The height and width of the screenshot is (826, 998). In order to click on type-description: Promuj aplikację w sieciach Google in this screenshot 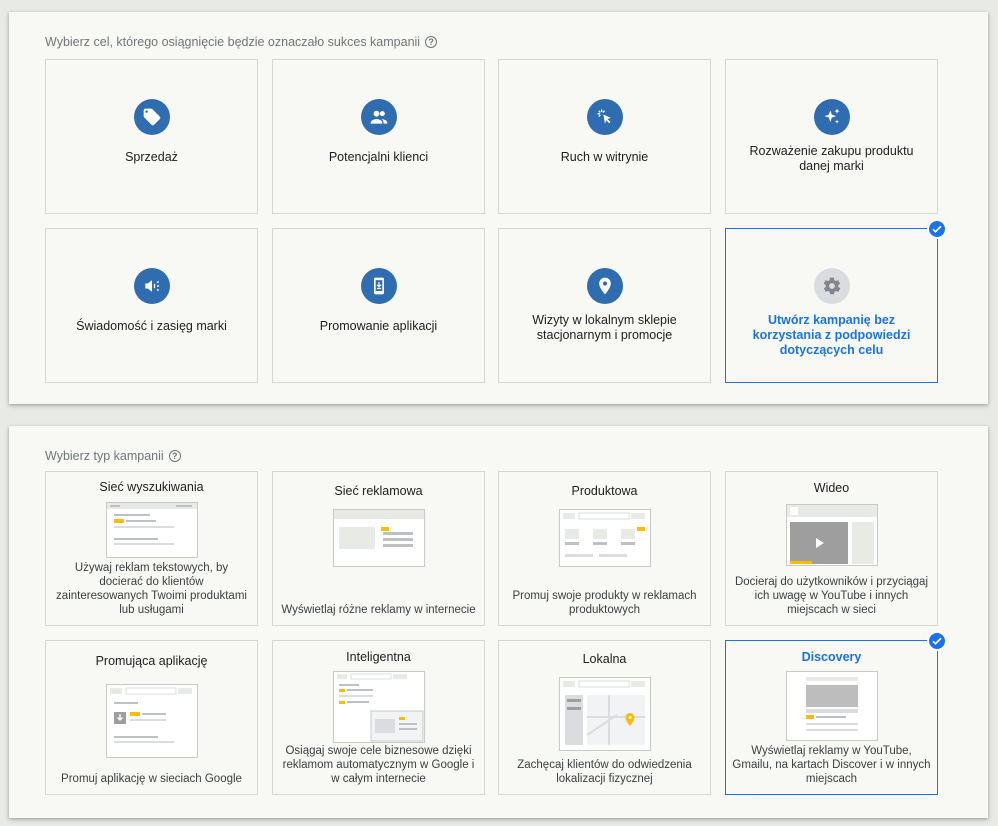, I will do `click(151, 779)`.